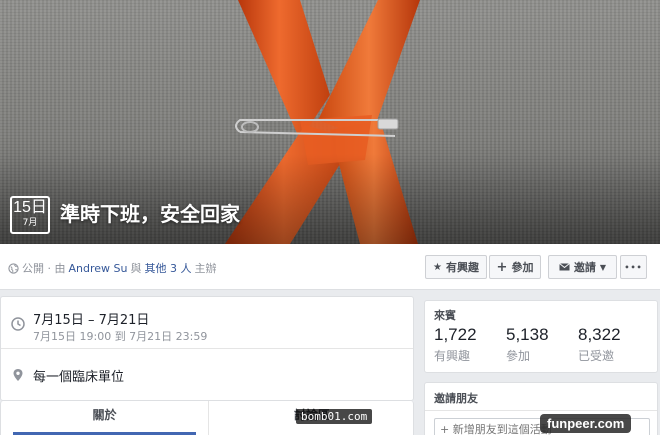 This screenshot has height=435, width=660. I want to click on host-line: 公開 · 由 Andrew Su 與 其他 3 人 主辦, so click(112, 268).